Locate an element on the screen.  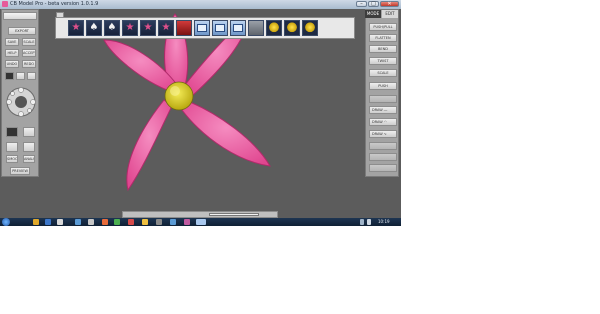
analyze-button: ANALY is located at coordinates (29, 159).